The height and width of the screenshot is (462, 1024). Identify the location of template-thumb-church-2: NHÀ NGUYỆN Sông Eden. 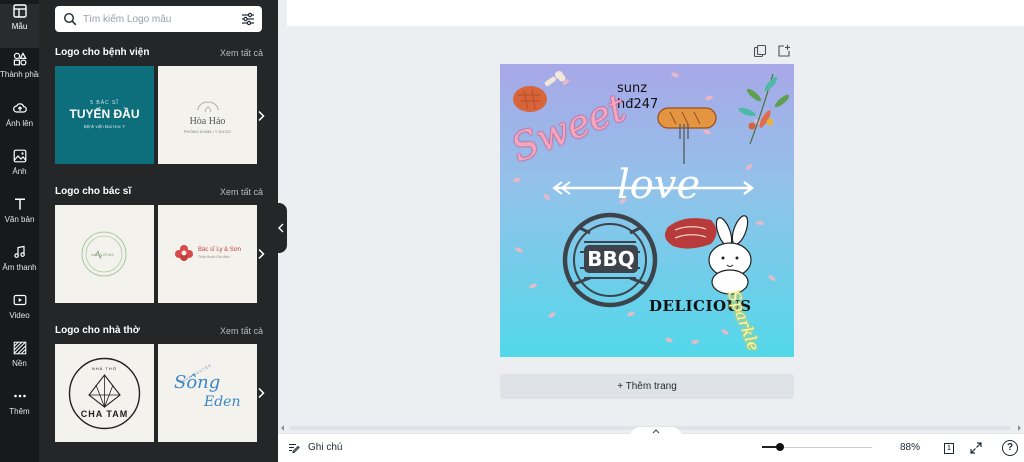
(207, 393).